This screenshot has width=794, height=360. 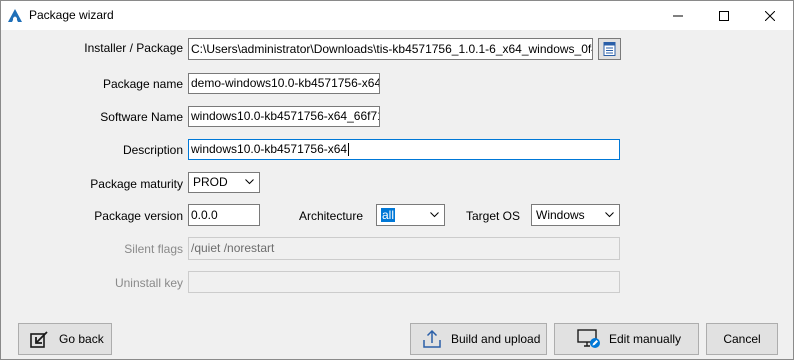 I want to click on minimize-icon, so click(x=678, y=15).